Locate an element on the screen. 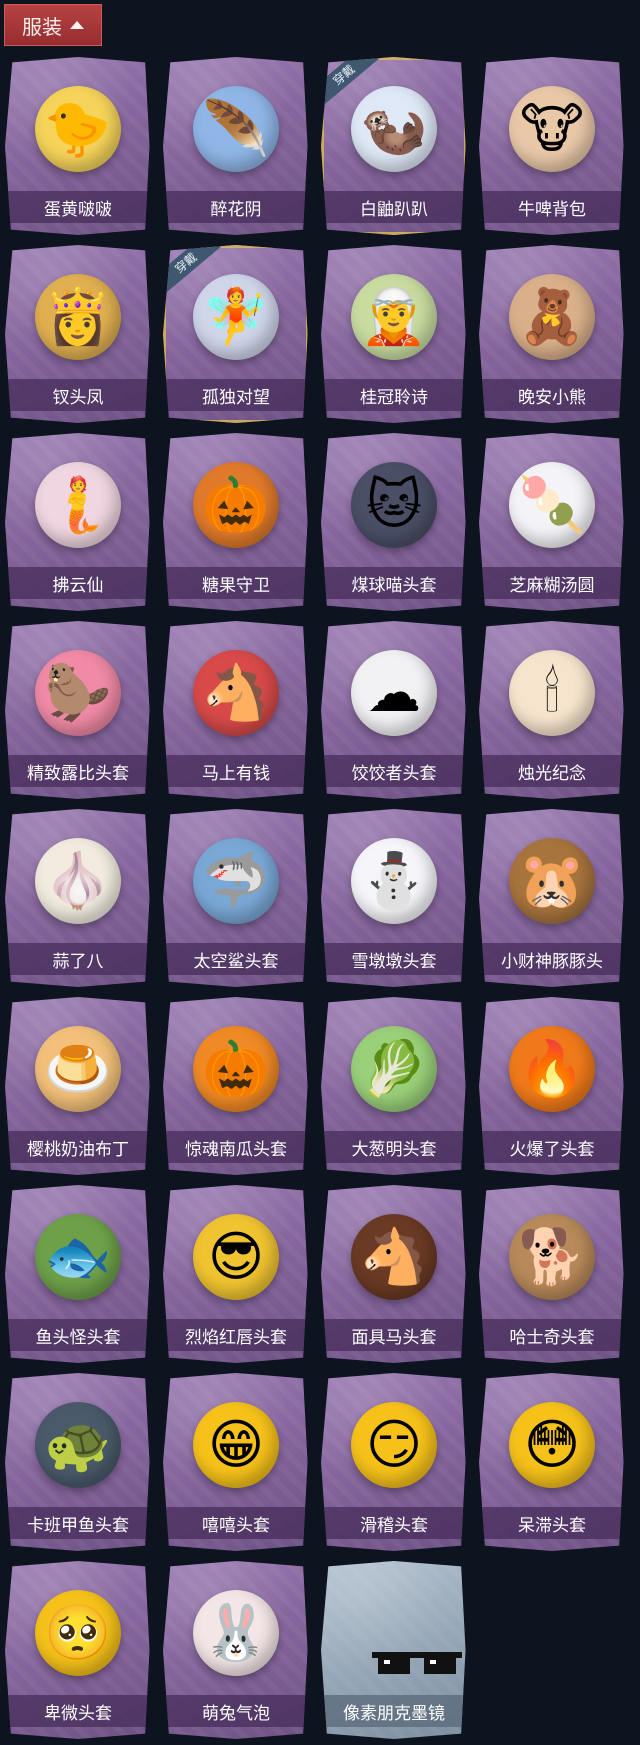 Image resolution: width=640 pixels, height=1745 pixels. outfit-card: 🐮 牛啤背包 is located at coordinates (551, 146).